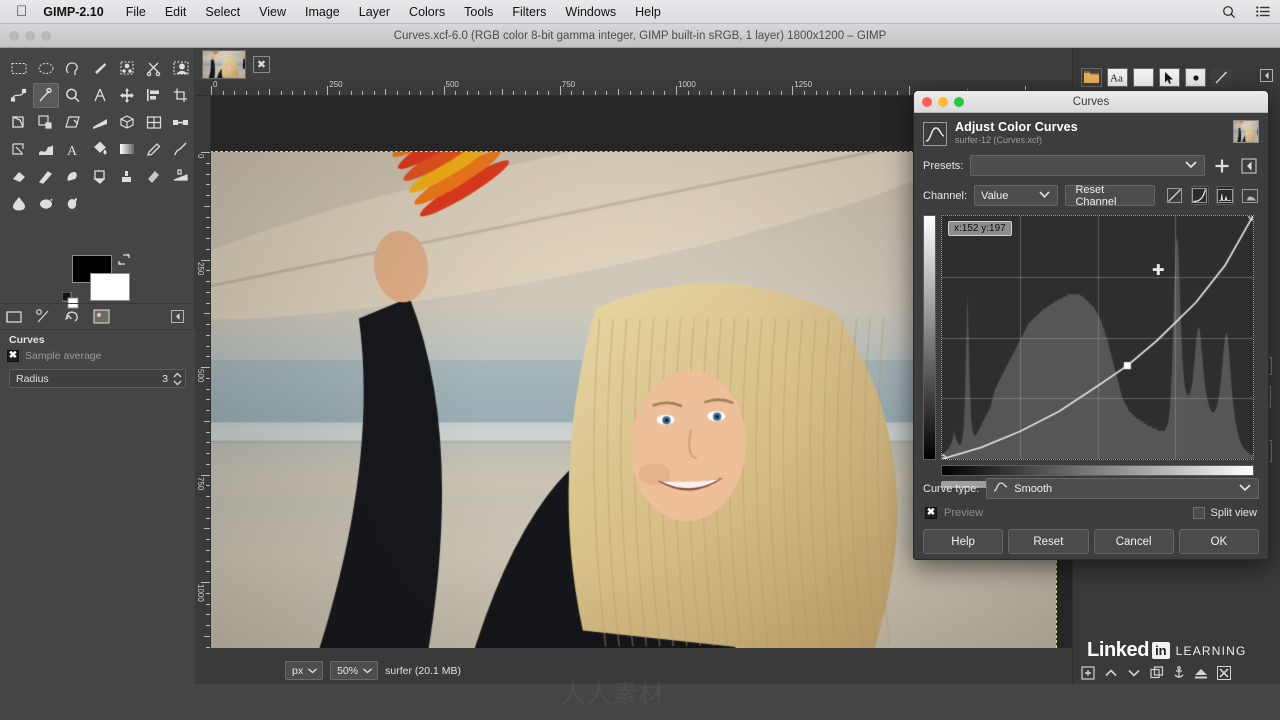 The height and width of the screenshot is (720, 1280). Describe the element at coordinates (13, 356) in the screenshot. I see `sample-average-checkbox: ✖` at that location.